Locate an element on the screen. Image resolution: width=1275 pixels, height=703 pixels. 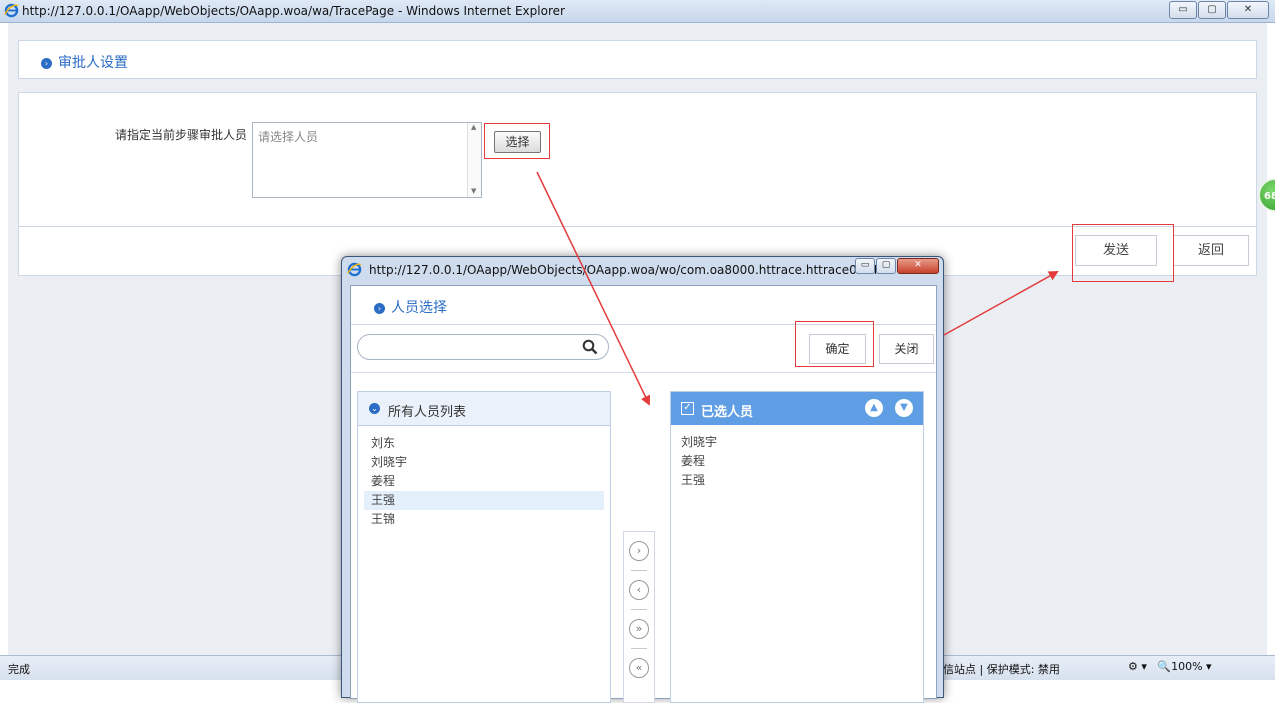
move-down-icon: ▼ is located at coordinates (904, 408).